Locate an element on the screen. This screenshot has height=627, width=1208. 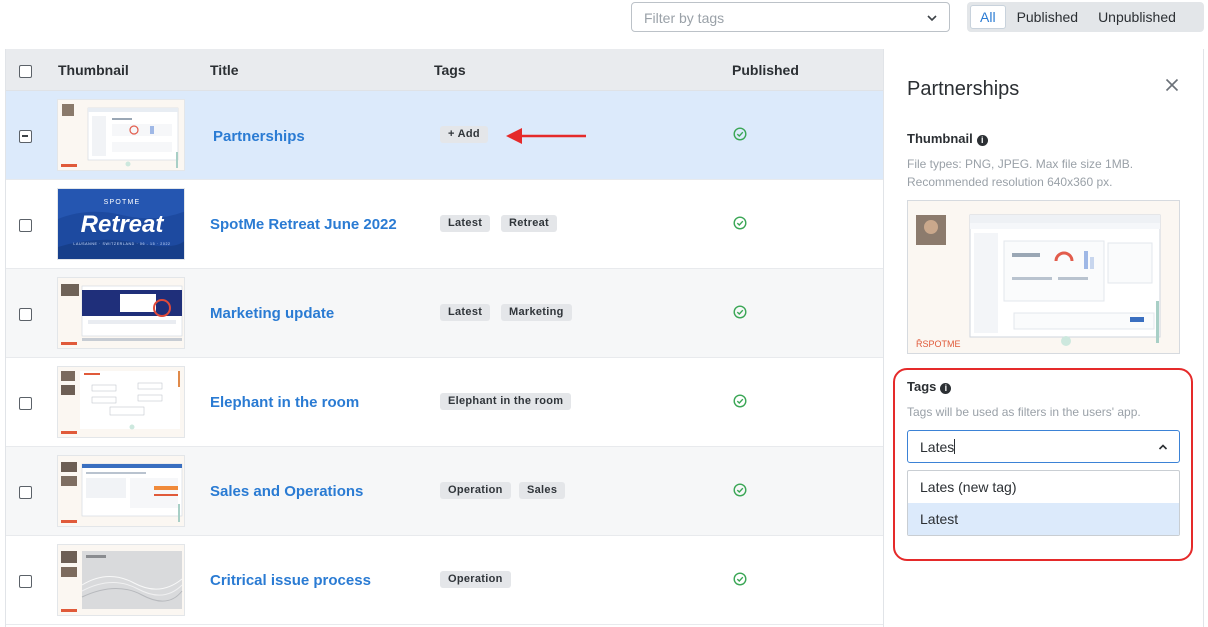
table-header: Thumbnail Title Tags Published is located at coordinates (445, 70).